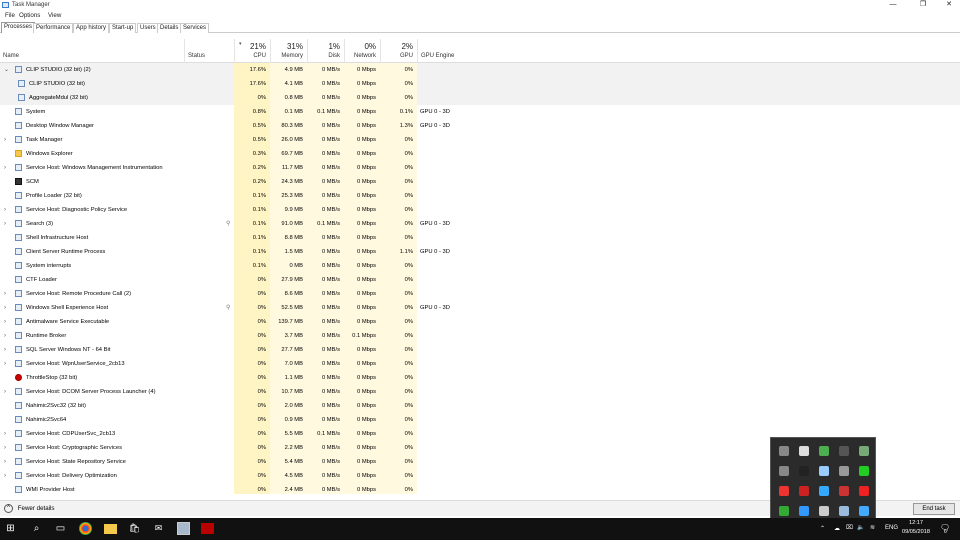  I want to click on menu-options: Options, so click(29, 15).